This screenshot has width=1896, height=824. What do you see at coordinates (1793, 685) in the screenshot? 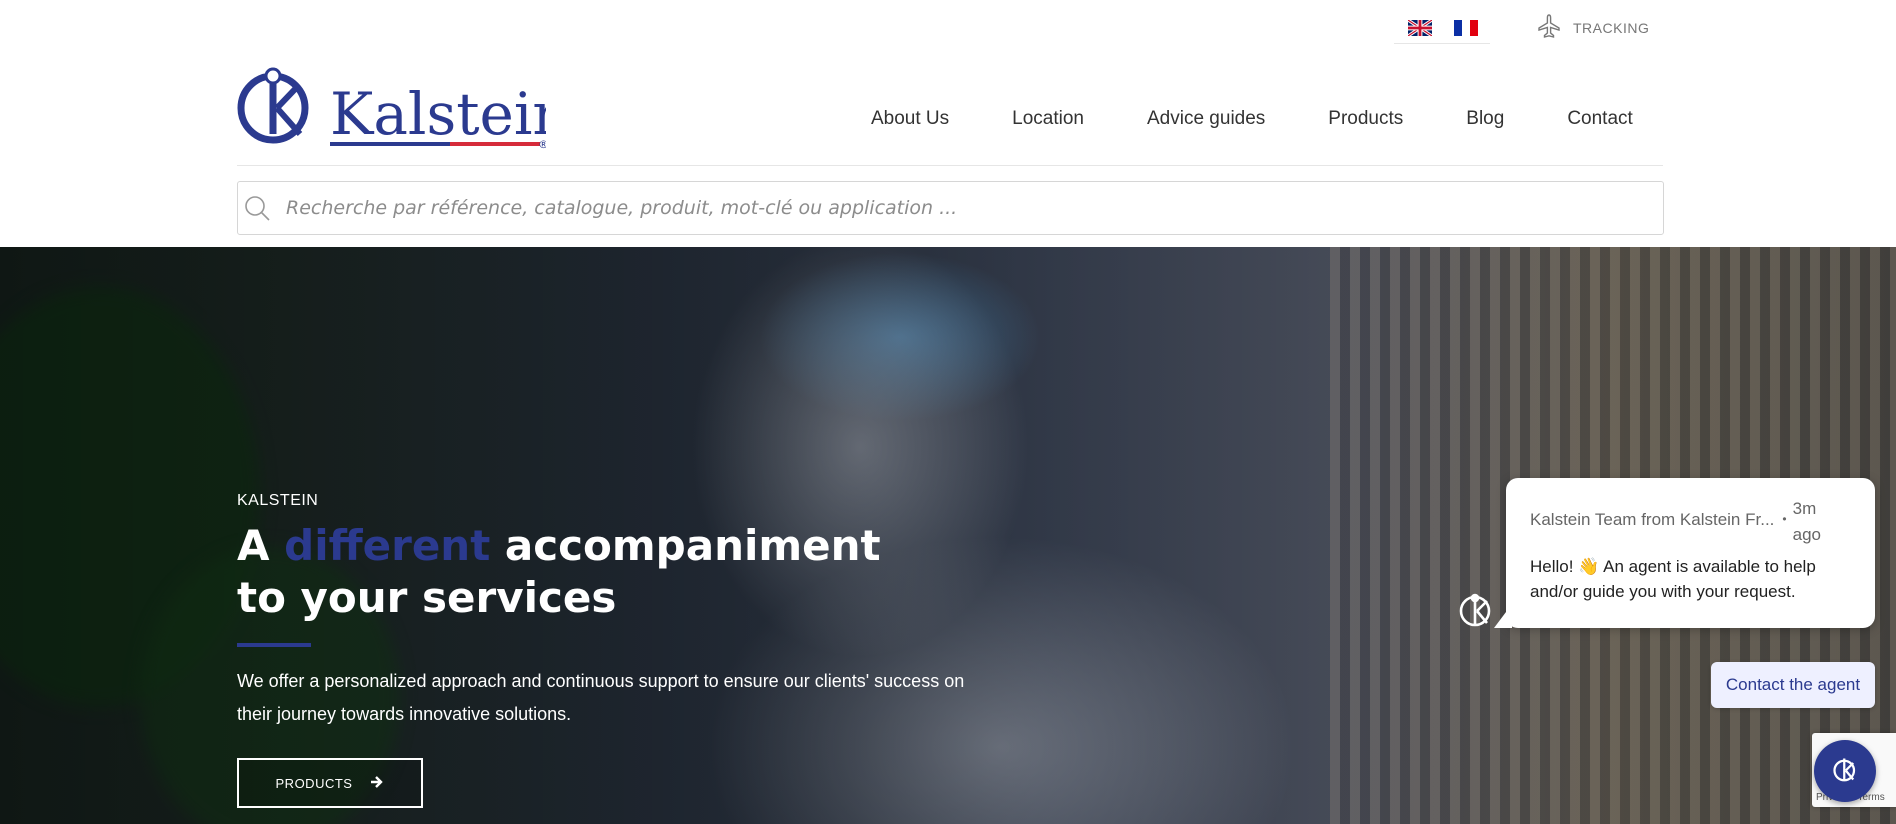
I see `contact-agent-button: Contact the agent` at bounding box center [1793, 685].